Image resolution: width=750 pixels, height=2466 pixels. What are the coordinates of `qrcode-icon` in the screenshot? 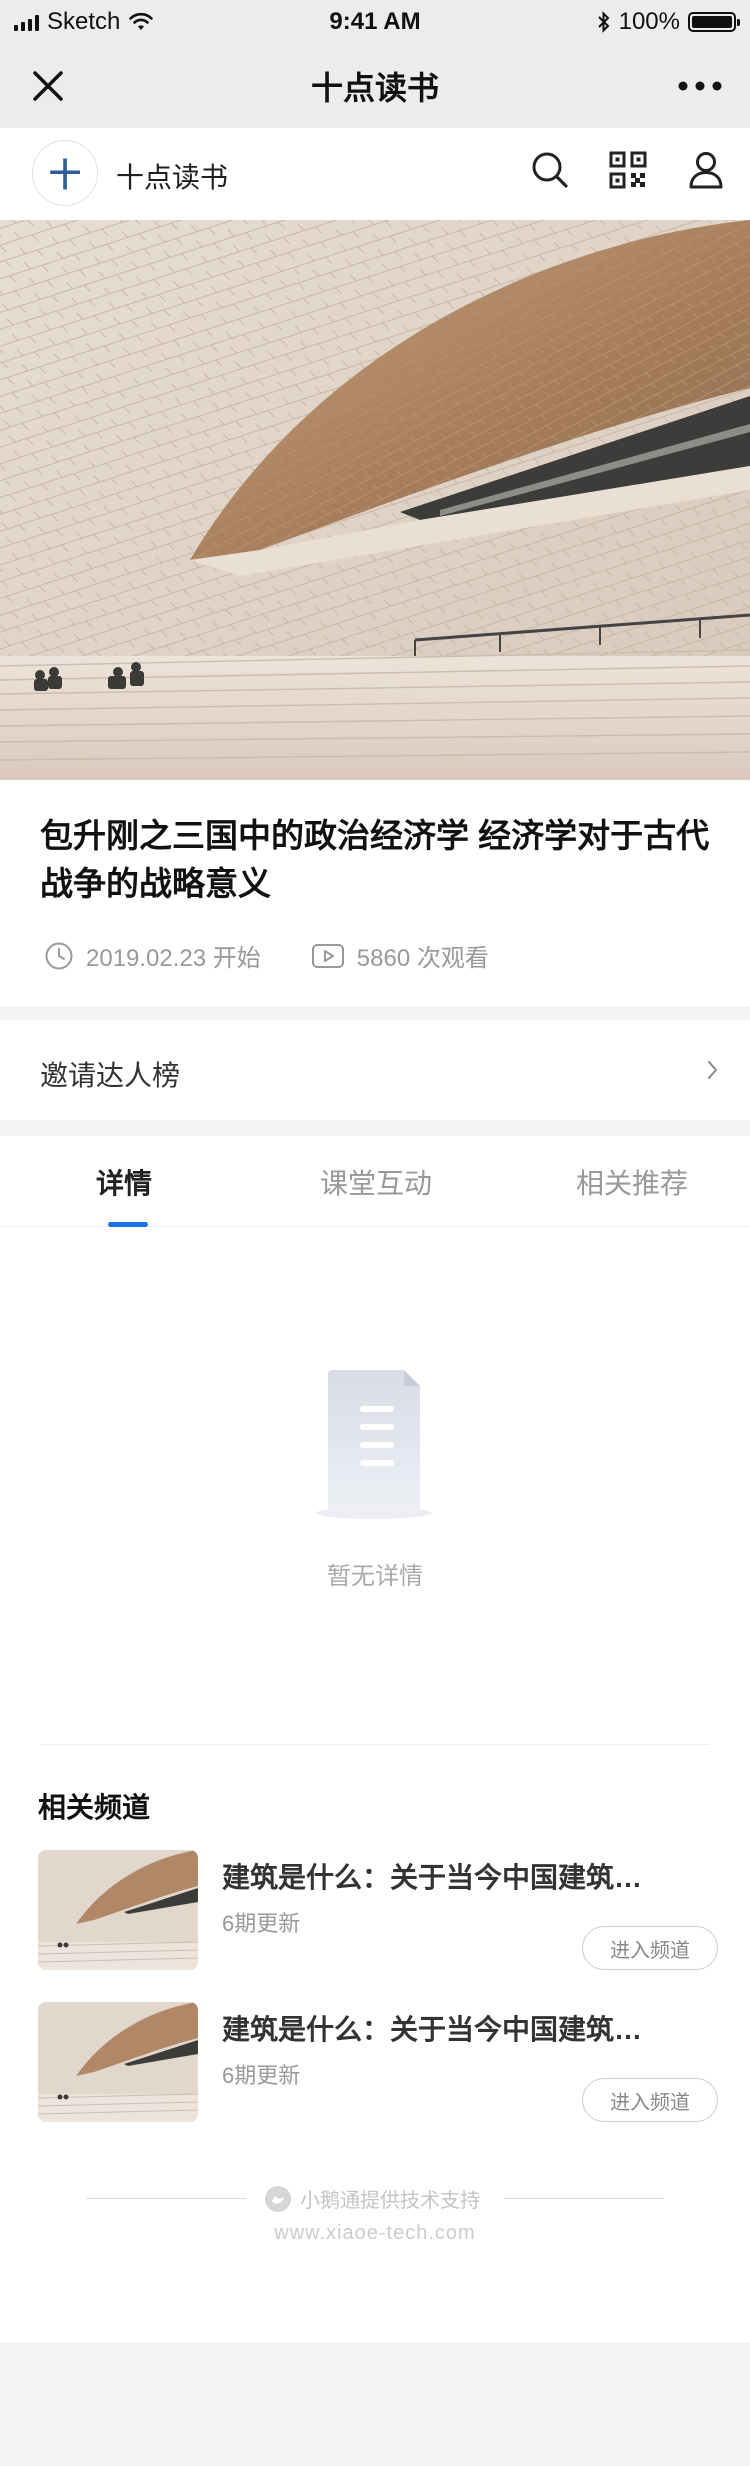 It's located at (628, 170).